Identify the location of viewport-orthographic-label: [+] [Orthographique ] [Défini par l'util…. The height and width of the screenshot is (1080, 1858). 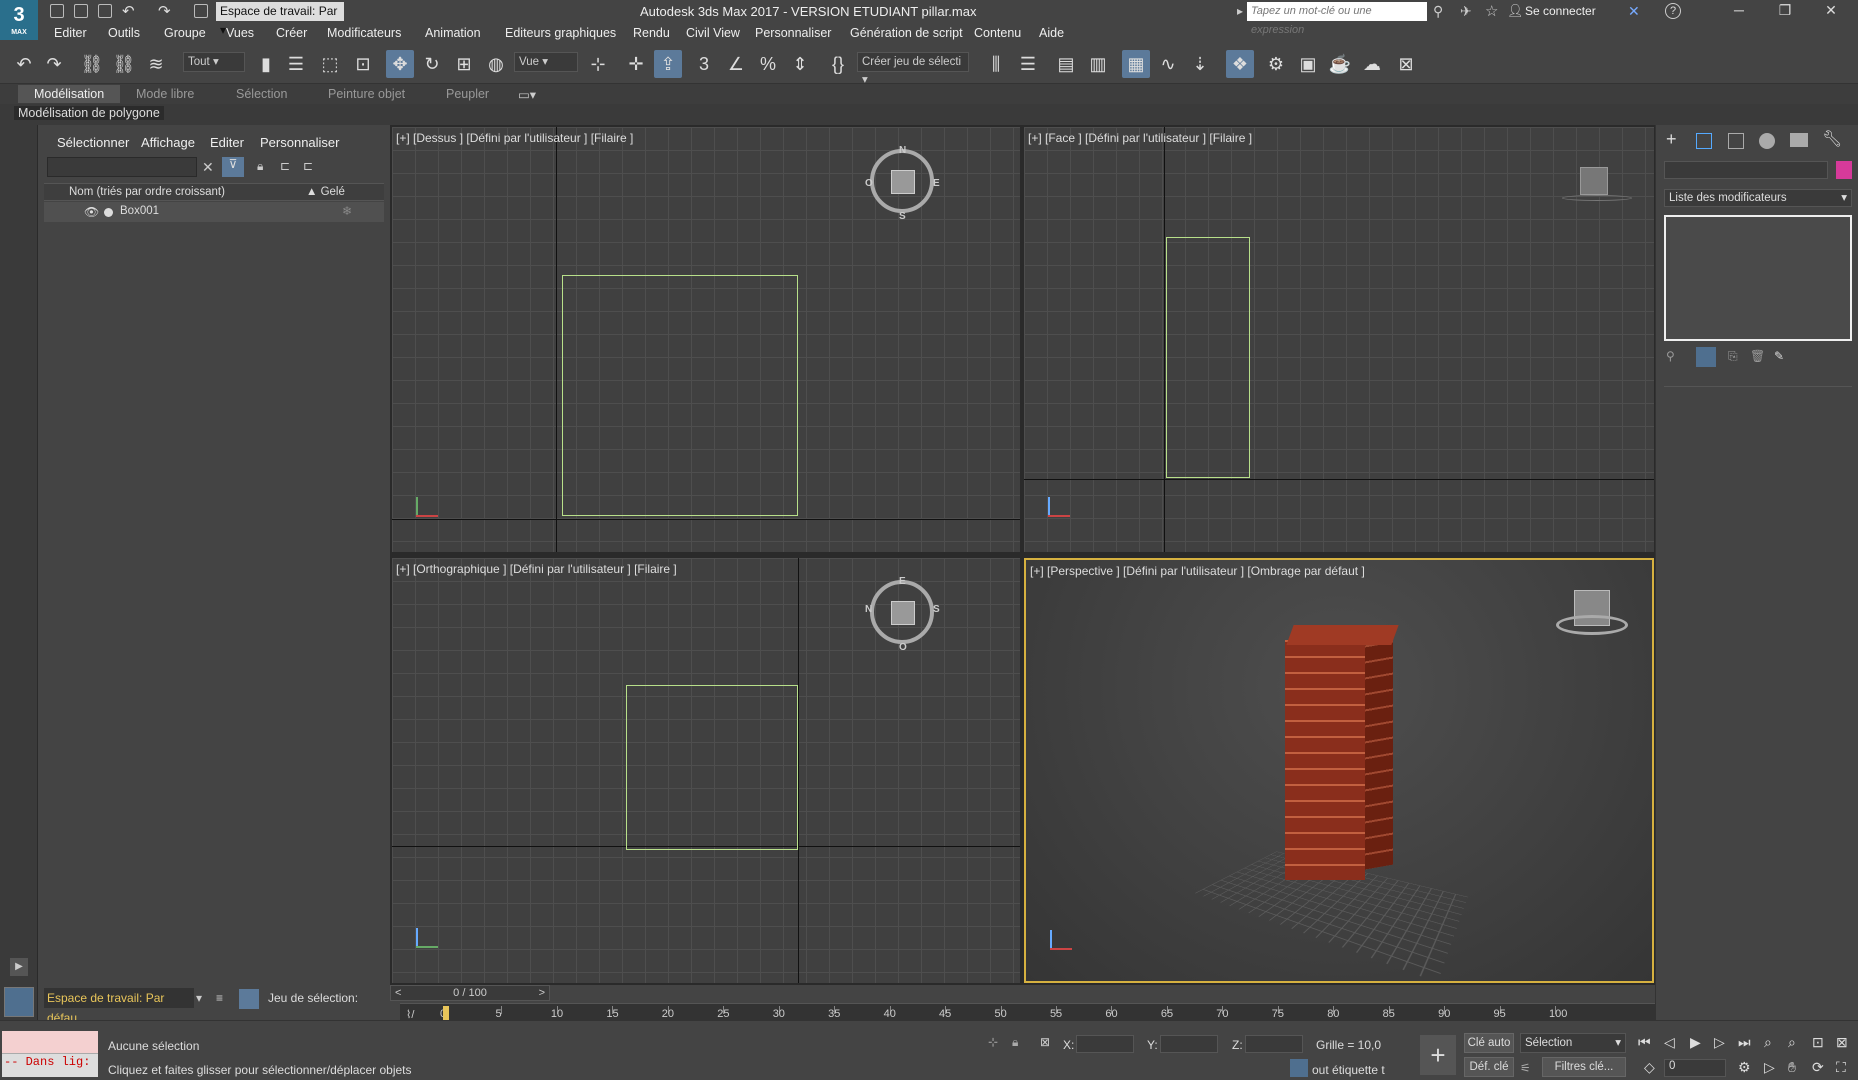
(536, 569).